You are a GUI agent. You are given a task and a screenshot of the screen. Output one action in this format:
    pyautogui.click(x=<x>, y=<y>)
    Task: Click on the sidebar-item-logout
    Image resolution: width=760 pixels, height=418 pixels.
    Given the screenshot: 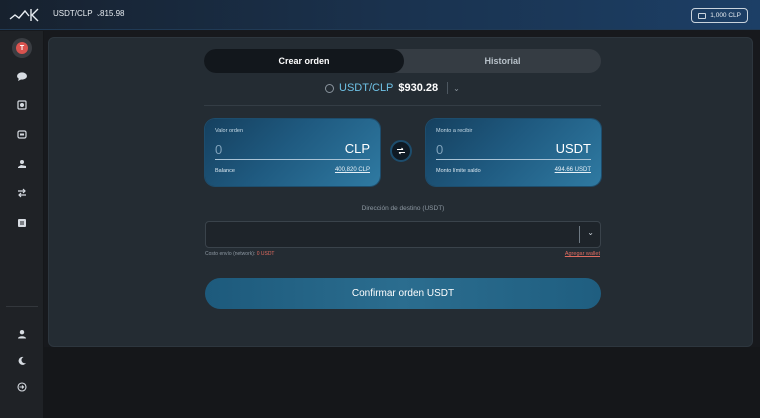 What is the action you would take?
    pyautogui.click(x=22, y=387)
    